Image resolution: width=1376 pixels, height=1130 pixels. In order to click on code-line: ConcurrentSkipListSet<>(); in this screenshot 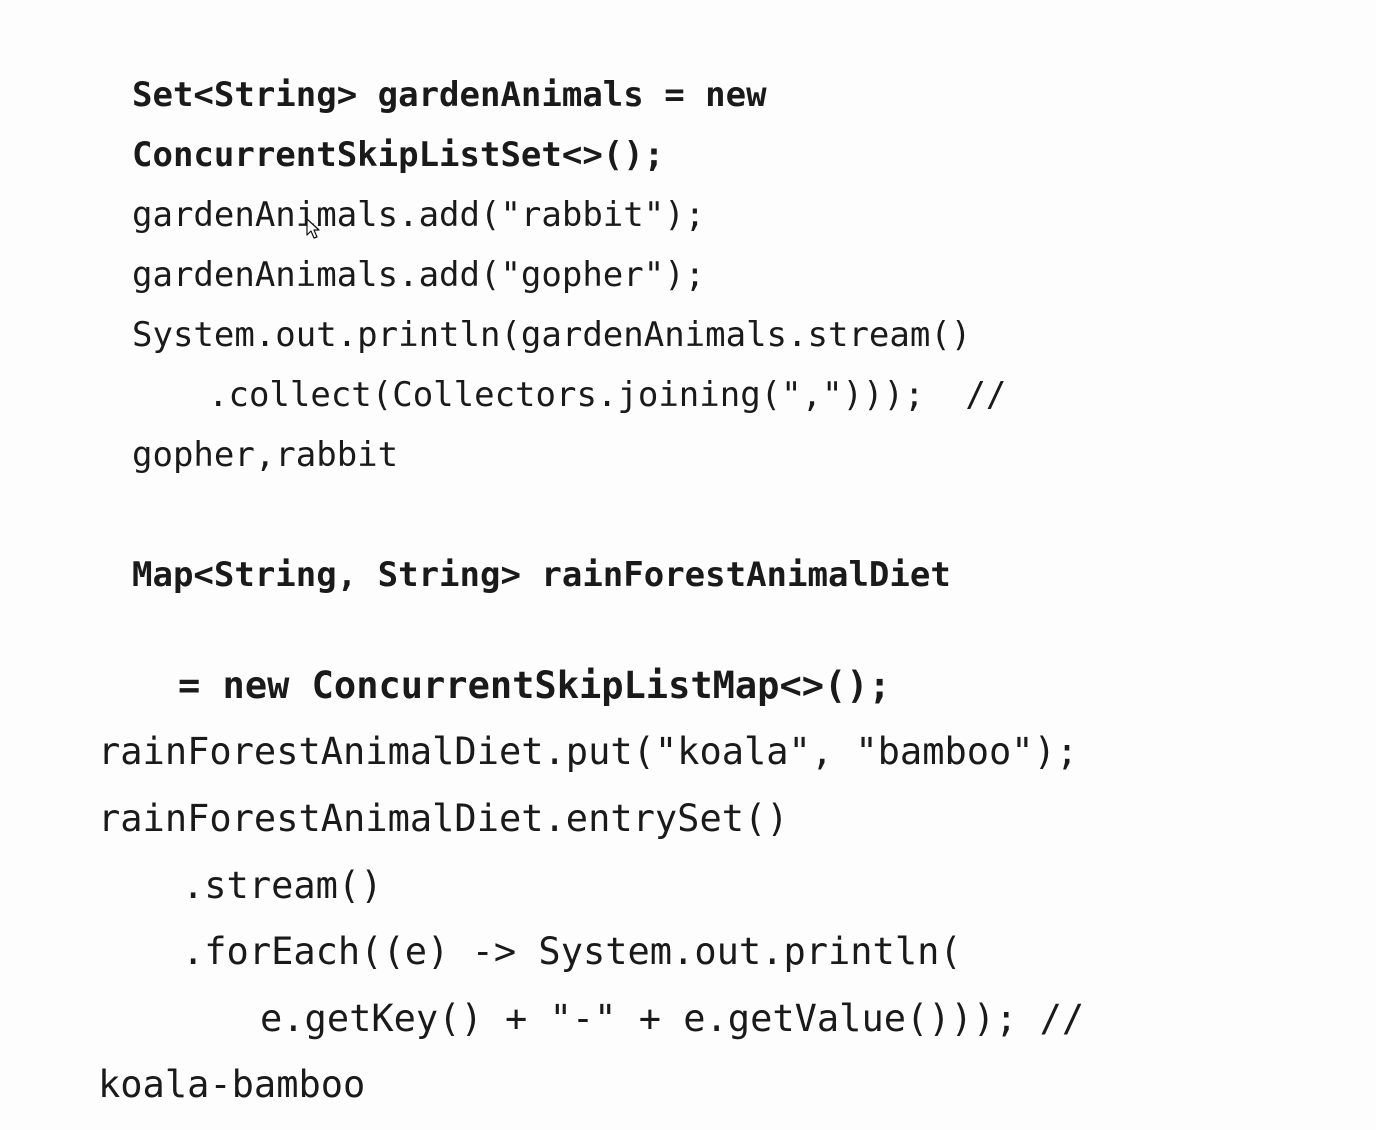, I will do `click(398, 155)`.